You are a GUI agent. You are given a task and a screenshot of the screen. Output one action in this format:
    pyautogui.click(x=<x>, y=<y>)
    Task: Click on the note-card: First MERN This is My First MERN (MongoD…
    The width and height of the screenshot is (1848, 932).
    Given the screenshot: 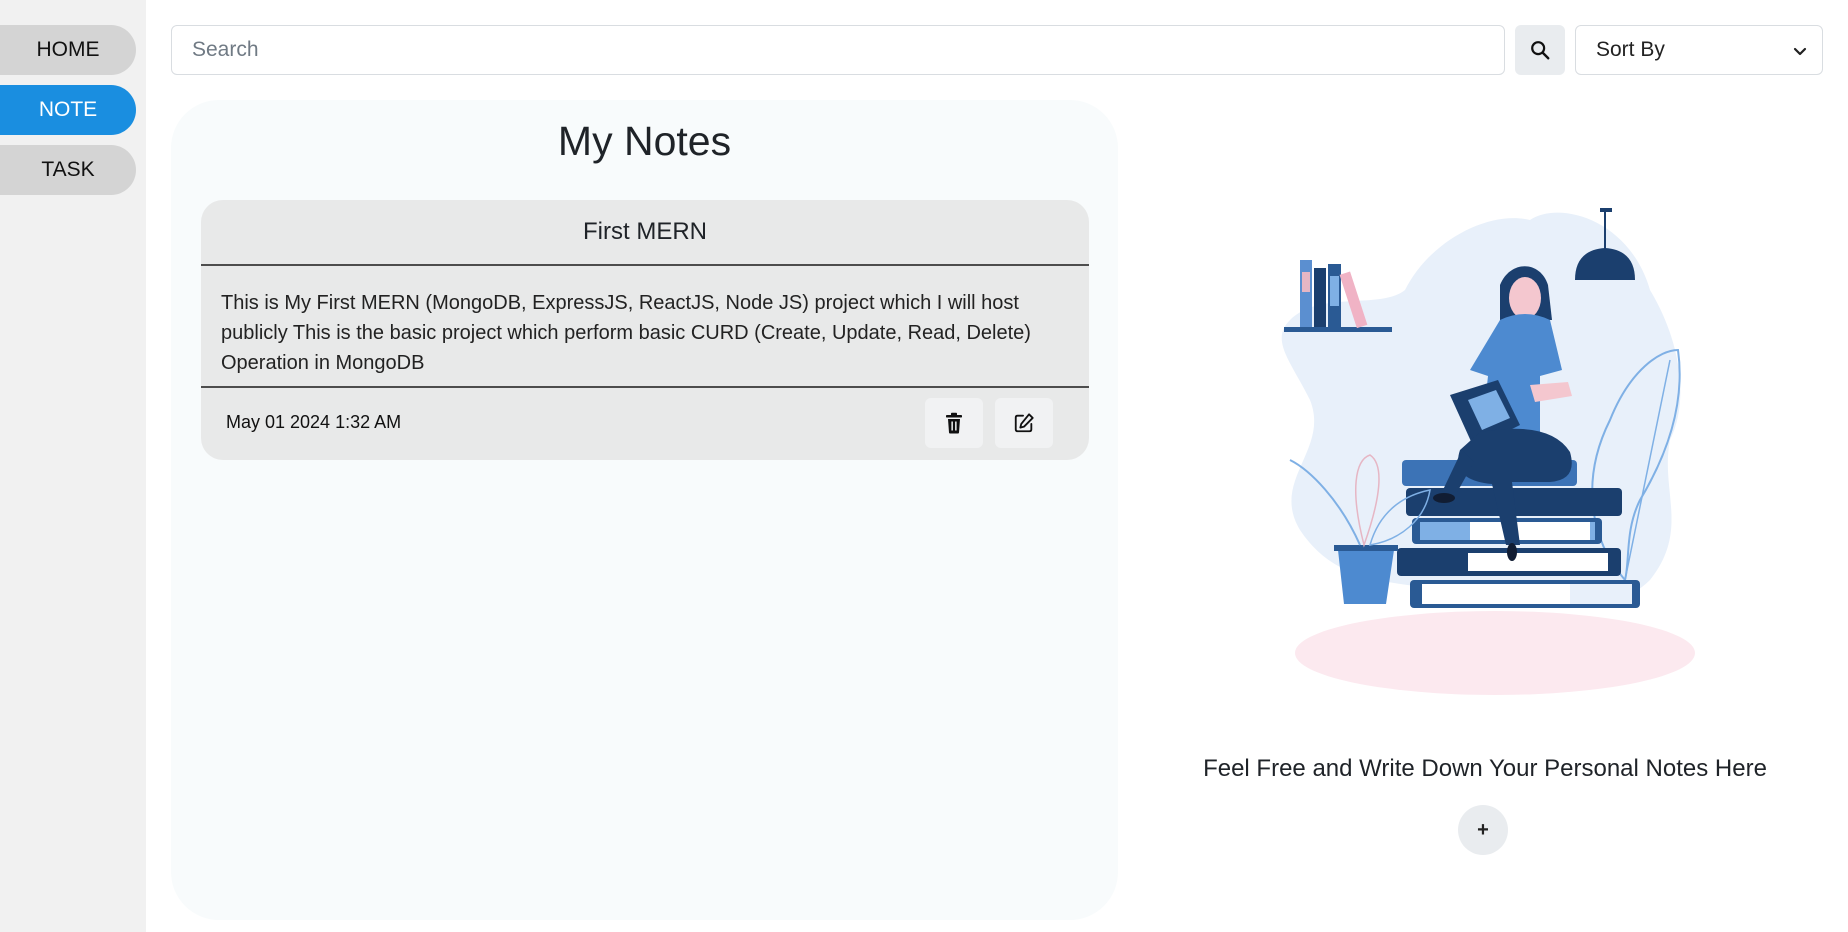 What is the action you would take?
    pyautogui.click(x=645, y=330)
    